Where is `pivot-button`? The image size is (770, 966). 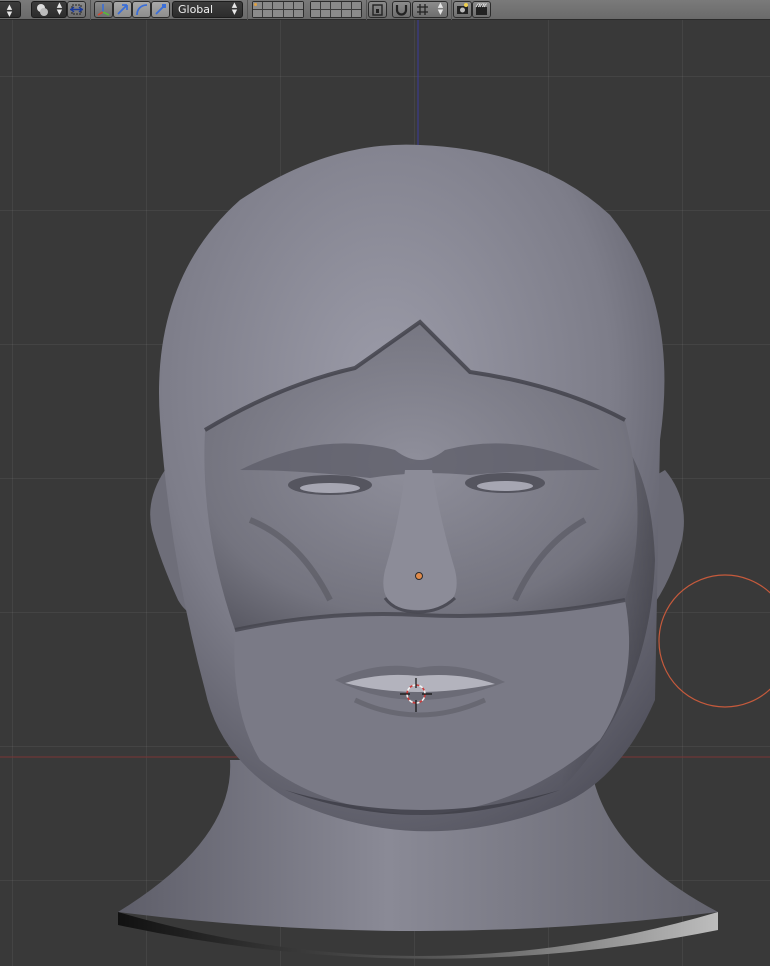
pivot-button is located at coordinates (76, 9).